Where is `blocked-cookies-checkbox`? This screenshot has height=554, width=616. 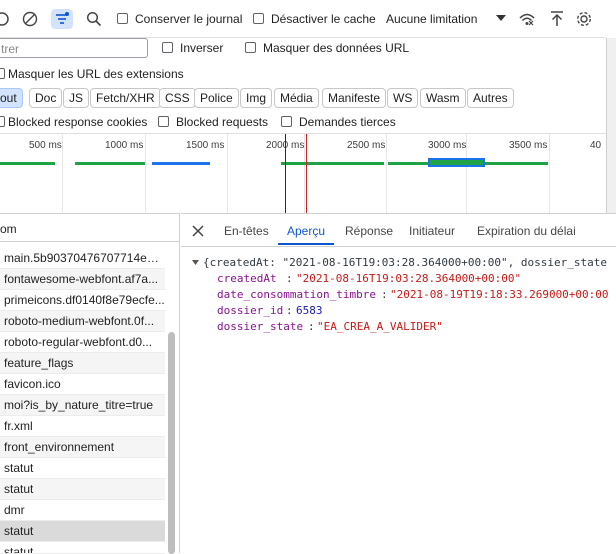 blocked-cookies-checkbox is located at coordinates (2, 121).